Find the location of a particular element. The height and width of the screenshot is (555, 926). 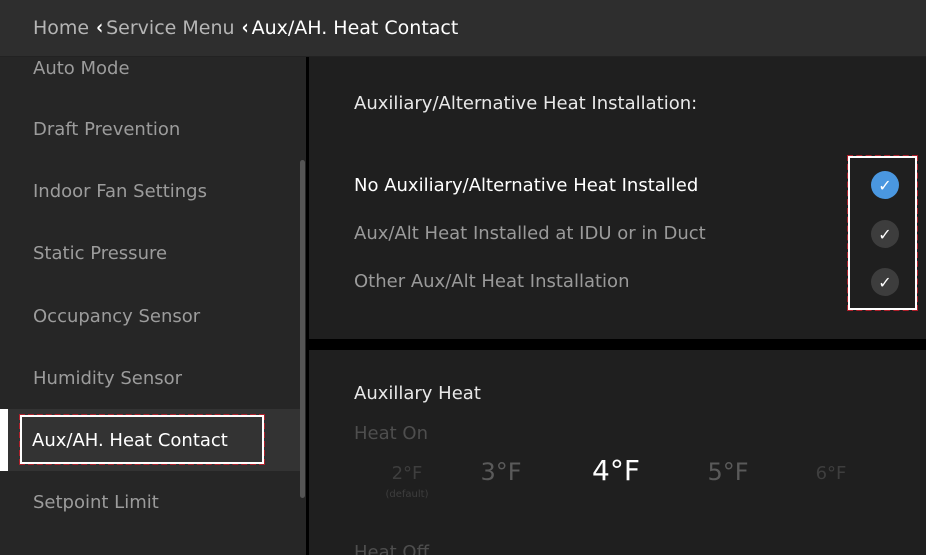

sidebar-scrollbar is located at coordinates (302, 329).